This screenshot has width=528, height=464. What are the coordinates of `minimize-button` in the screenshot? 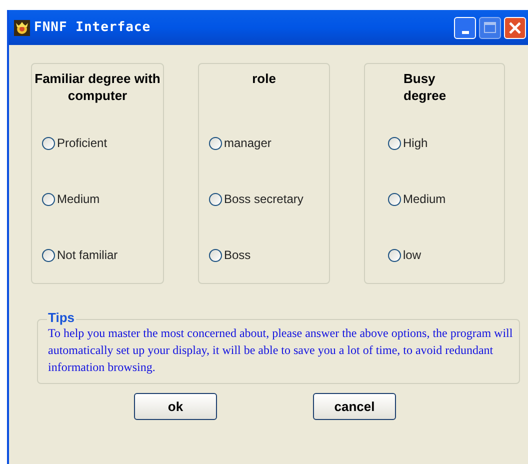 It's located at (465, 27).